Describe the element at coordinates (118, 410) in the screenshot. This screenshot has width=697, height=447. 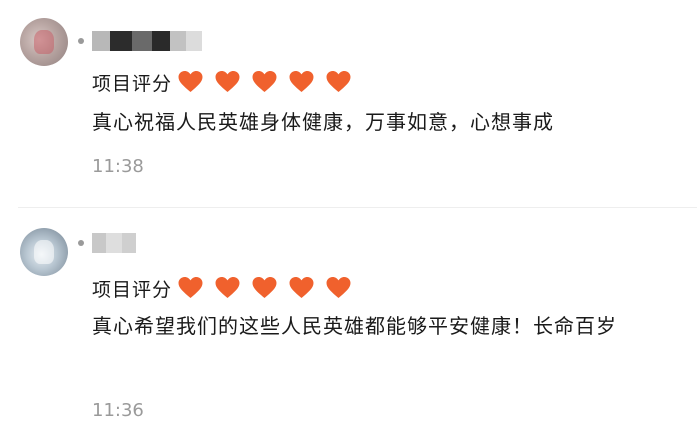
I see `comment-time: 11:36` at that location.